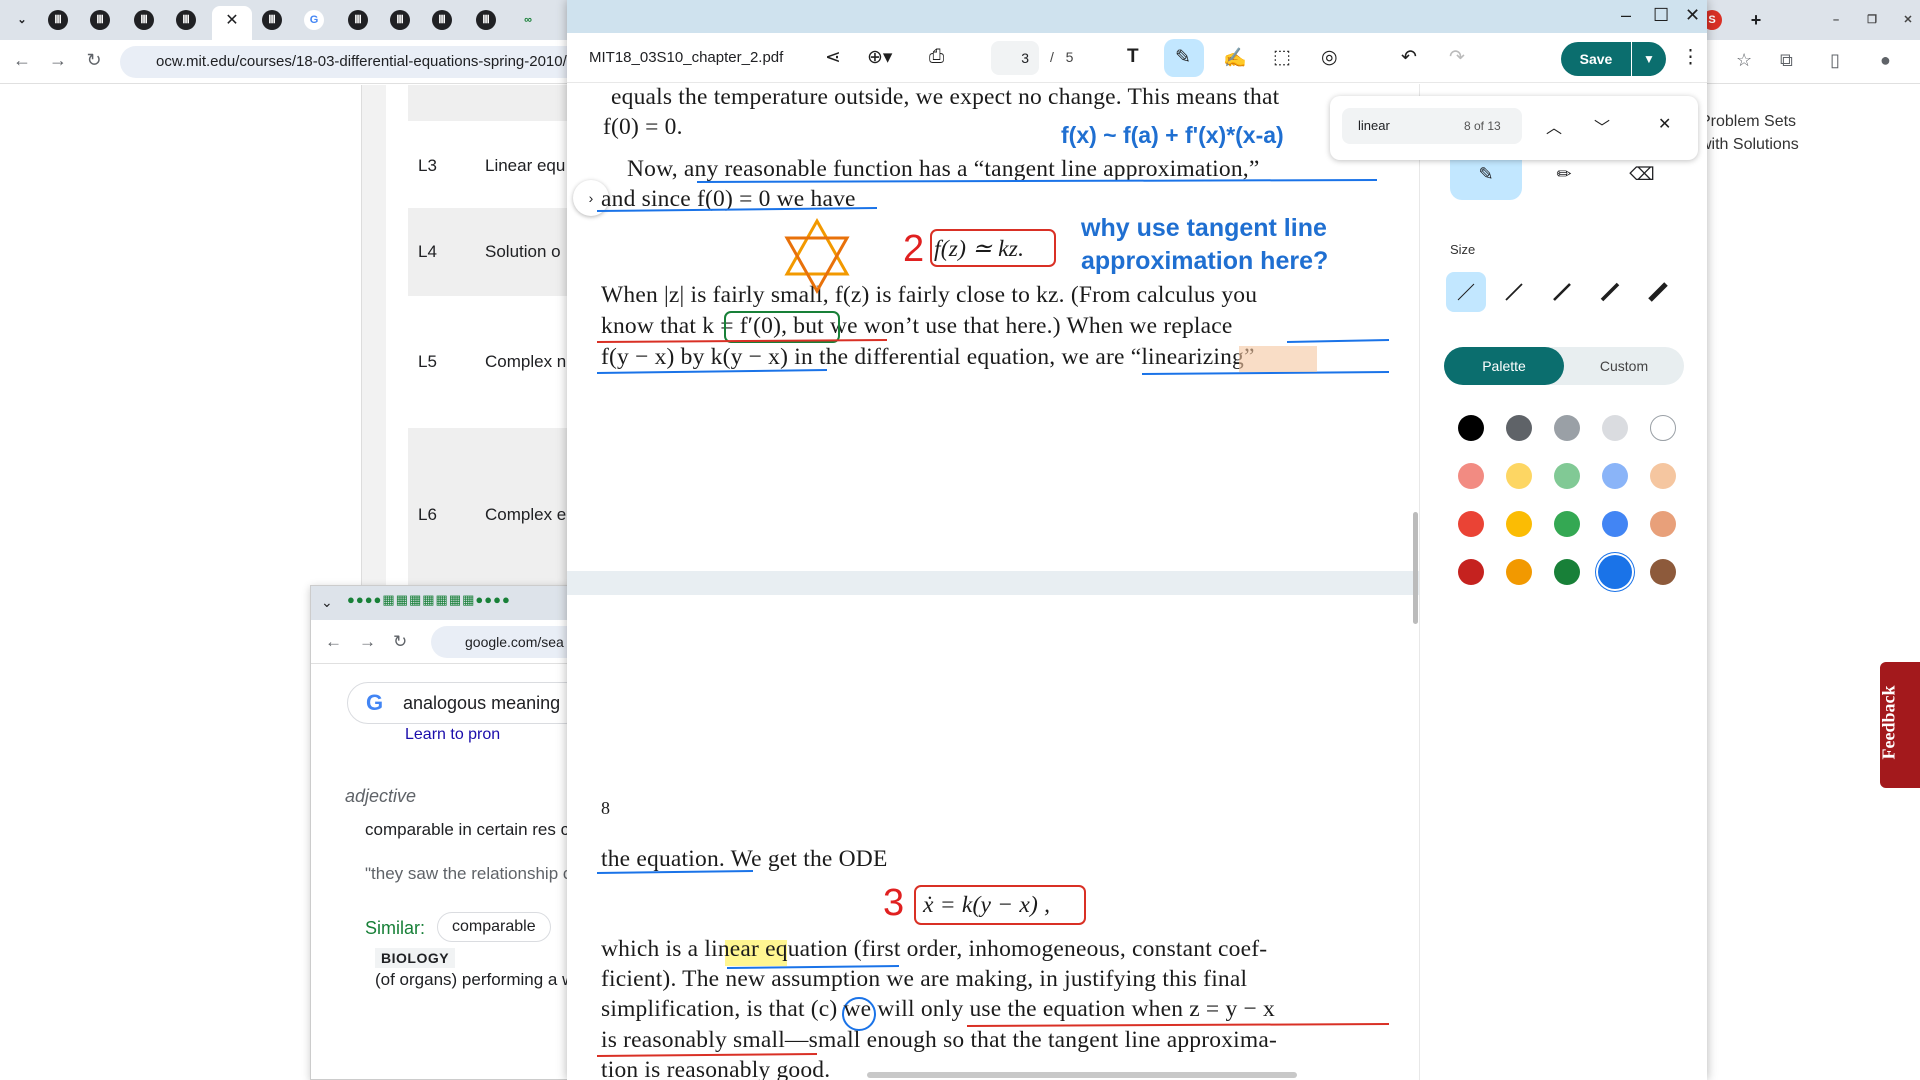 This screenshot has height=1080, width=1920. I want to click on save-button: Save, so click(1596, 59).